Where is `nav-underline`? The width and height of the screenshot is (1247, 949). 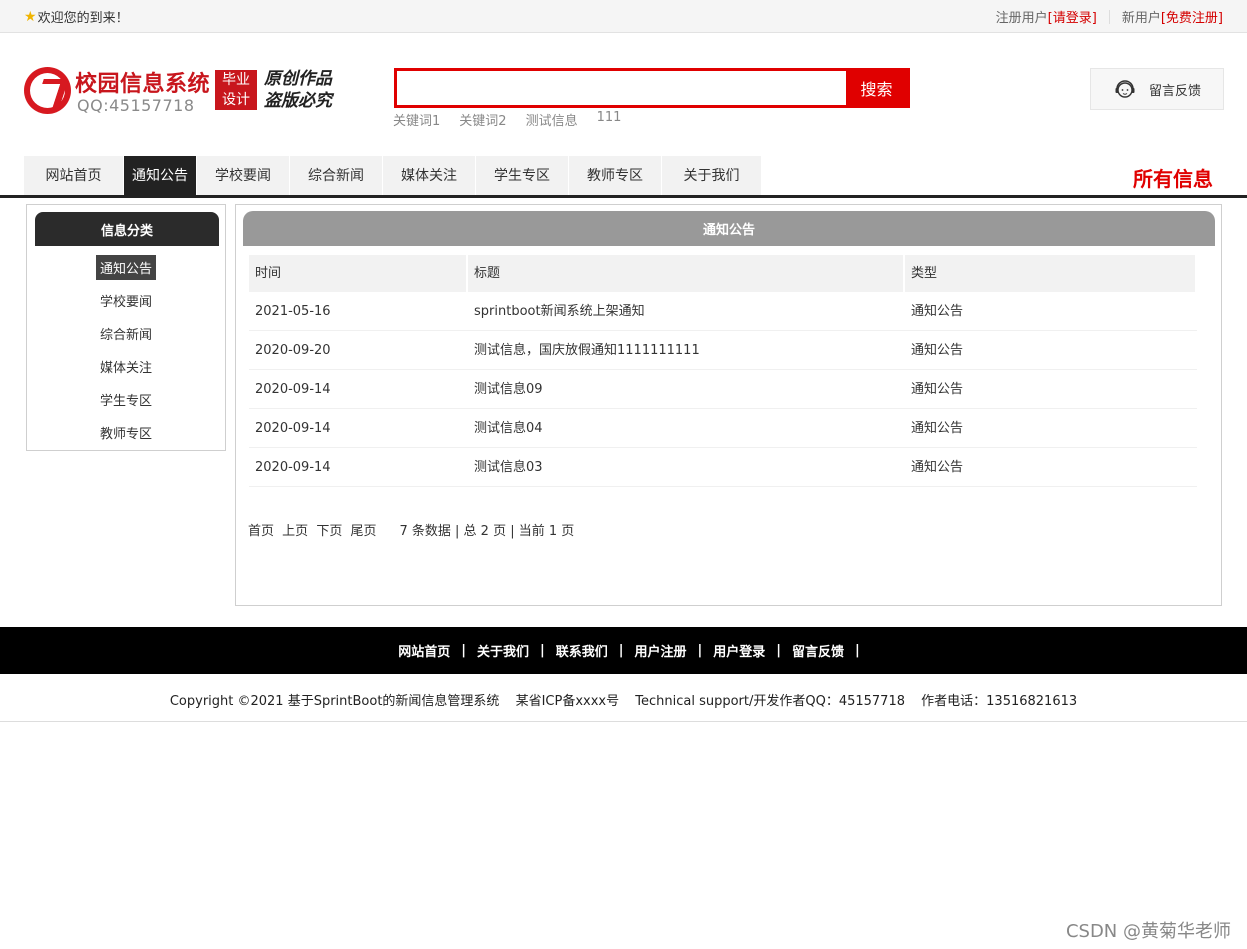
nav-underline is located at coordinates (623, 196).